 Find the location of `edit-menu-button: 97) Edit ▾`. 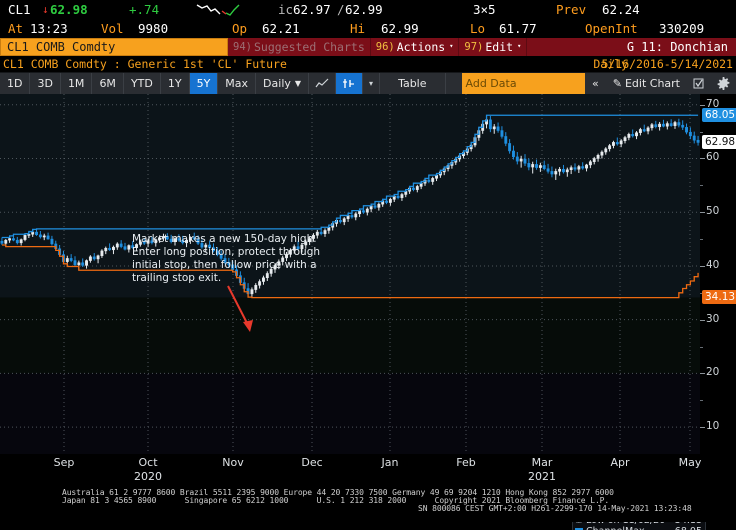

edit-menu-button: 97) Edit ▾ is located at coordinates (493, 47).